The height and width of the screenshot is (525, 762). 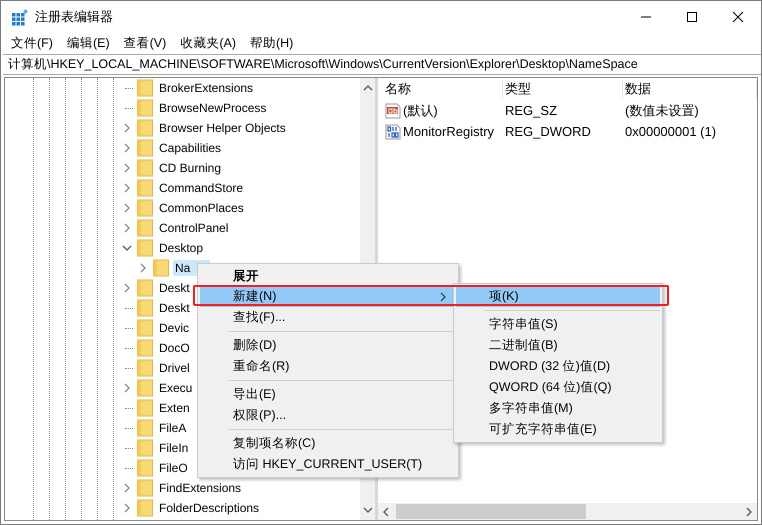 I want to click on value-data: (数值未设置), so click(x=662, y=111).